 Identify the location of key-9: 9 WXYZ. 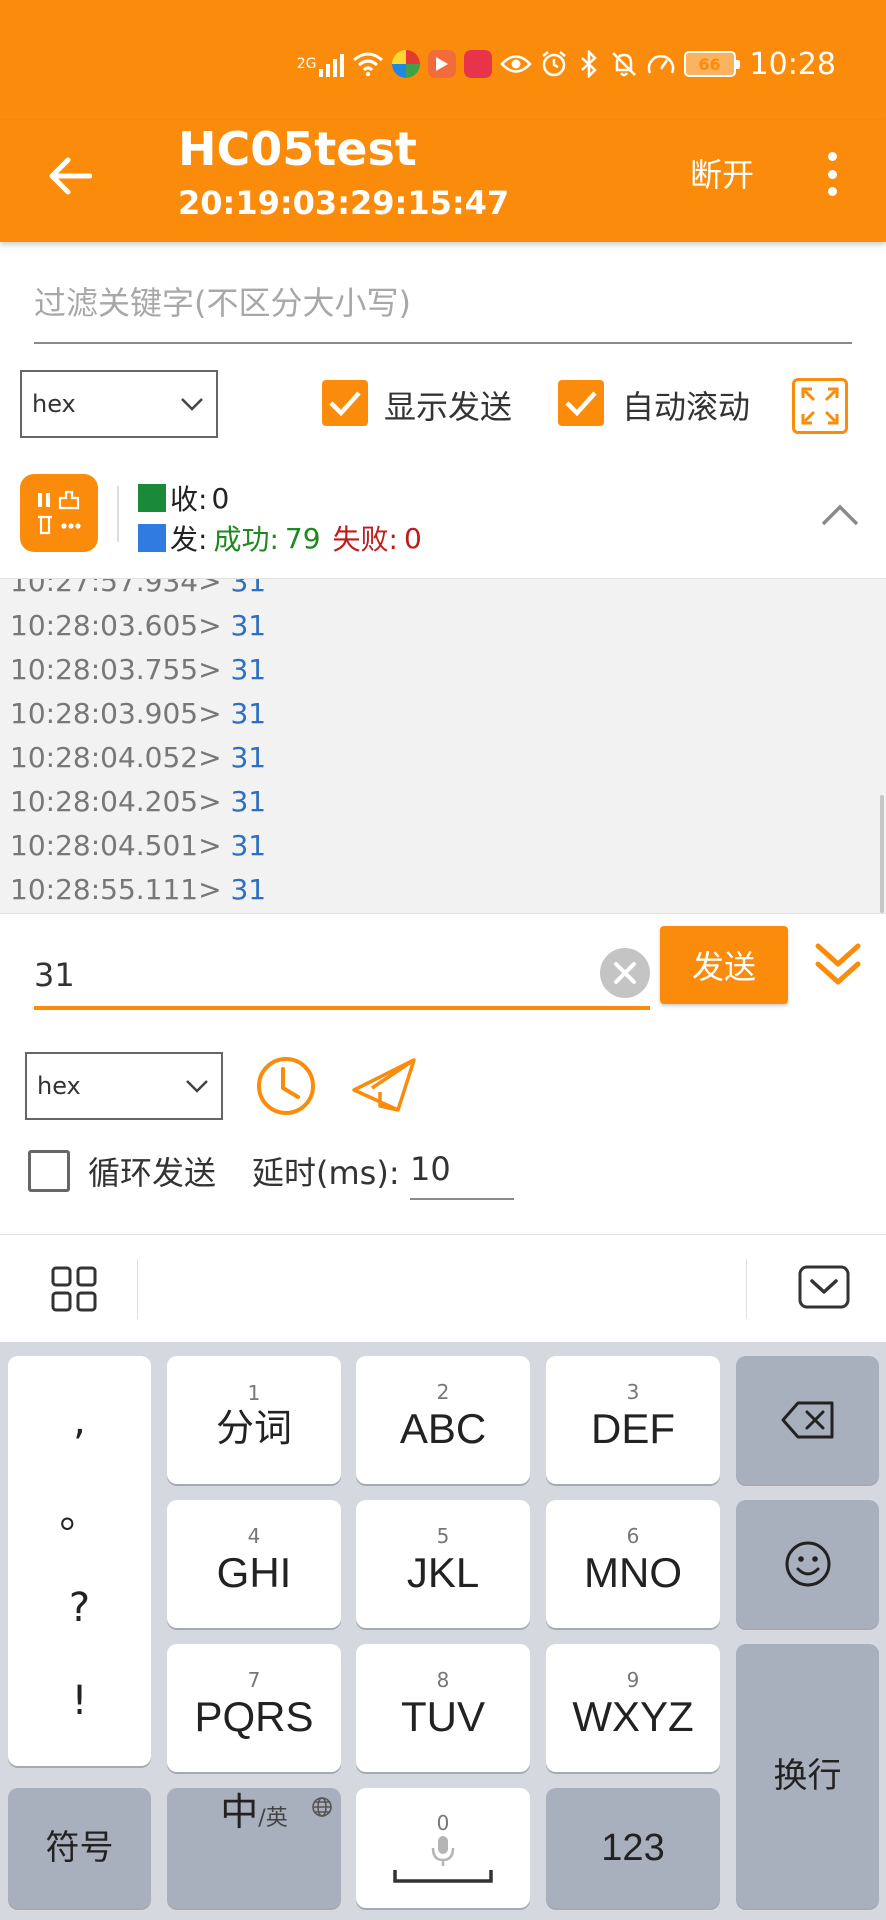
(633, 1708).